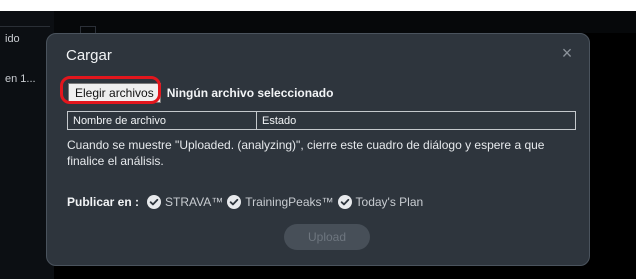 The image size is (636, 279). Describe the element at coordinates (327, 237) in the screenshot. I see `upload-button: Upload` at that location.